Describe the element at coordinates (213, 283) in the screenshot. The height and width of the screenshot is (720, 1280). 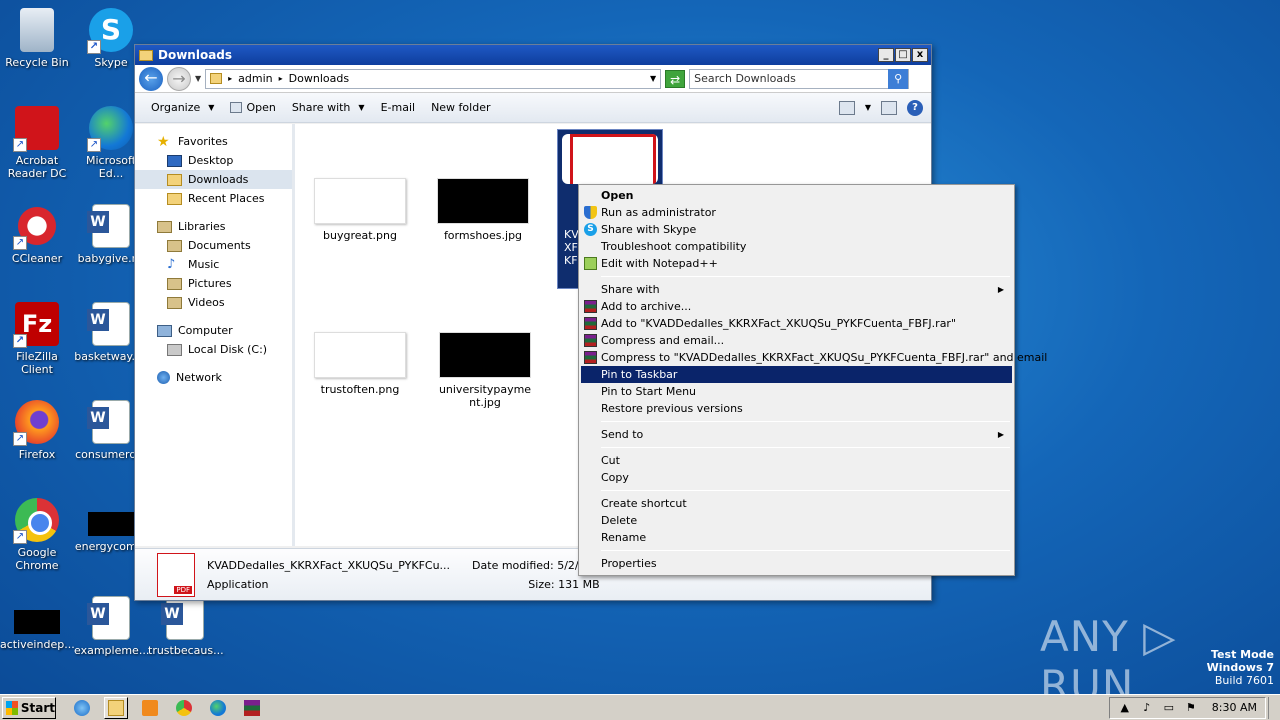
I see `nav-pictures: Pictures` at that location.